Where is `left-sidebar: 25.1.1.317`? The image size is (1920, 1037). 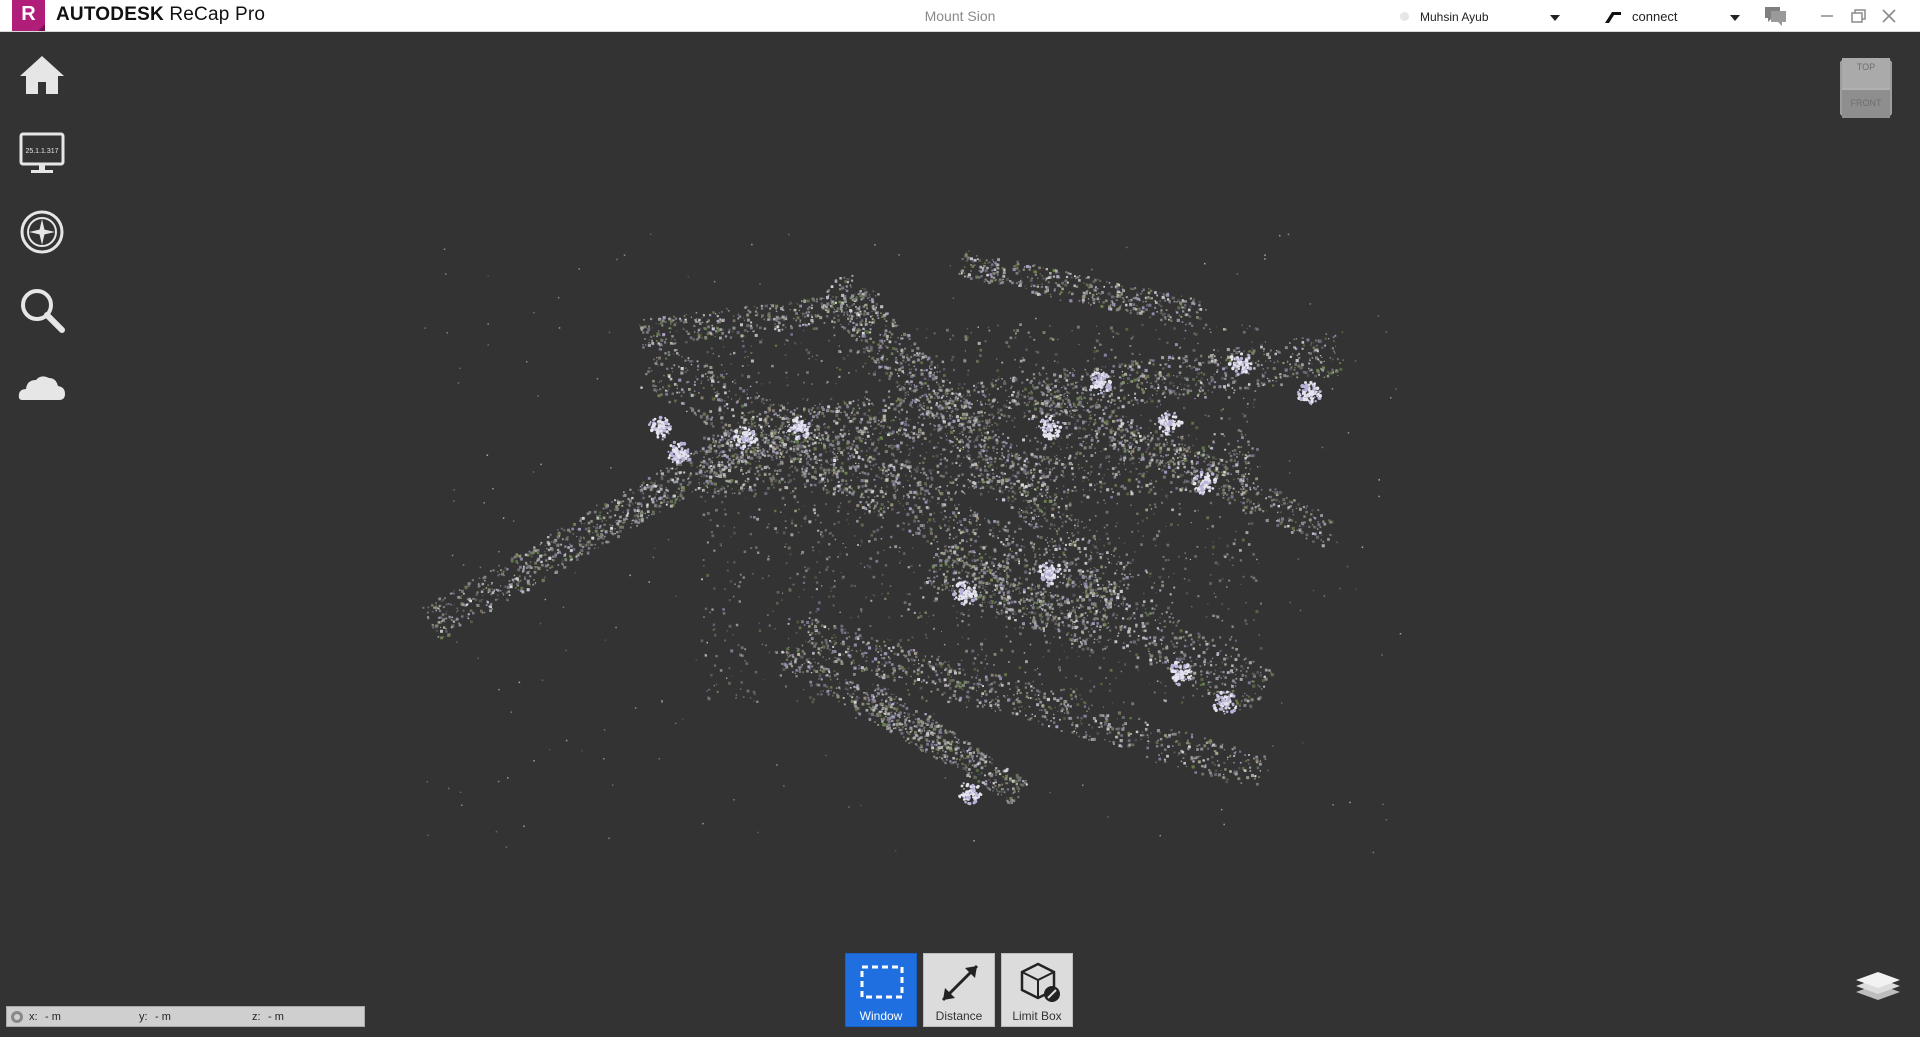
left-sidebar: 25.1.1.317 is located at coordinates (42, 242).